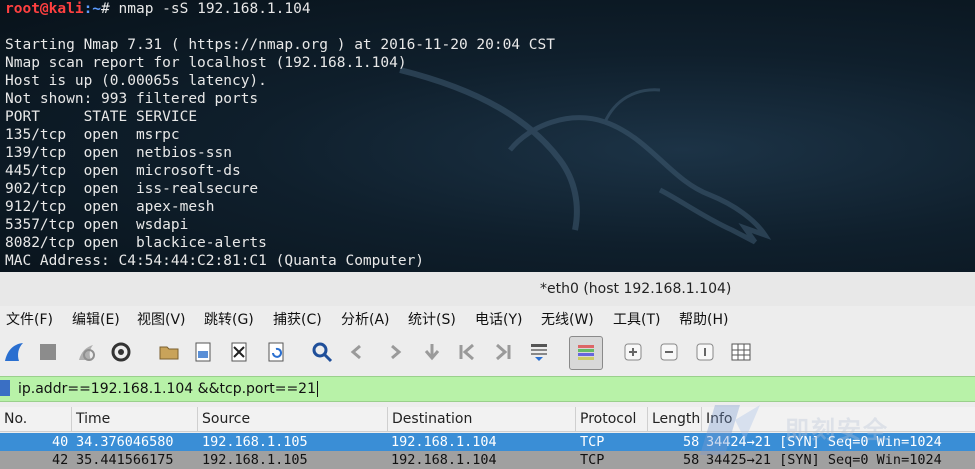 The width and height of the screenshot is (975, 469). I want to click on prompt-symbol: #, so click(110, 9).